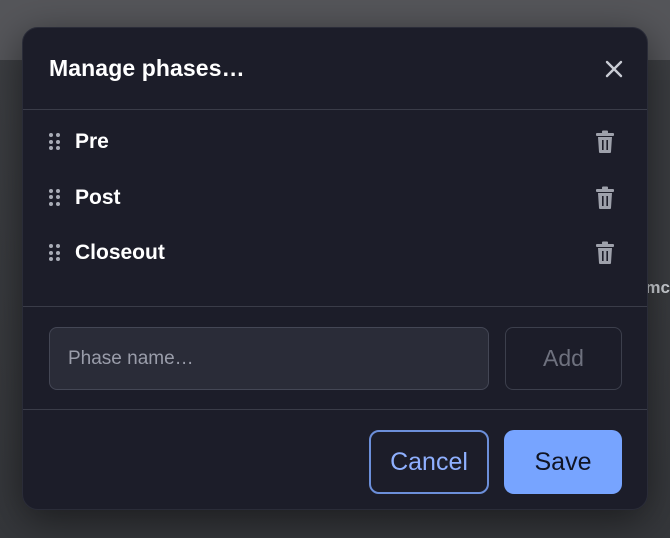 Image resolution: width=670 pixels, height=538 pixels. I want to click on close-icon, so click(614, 69).